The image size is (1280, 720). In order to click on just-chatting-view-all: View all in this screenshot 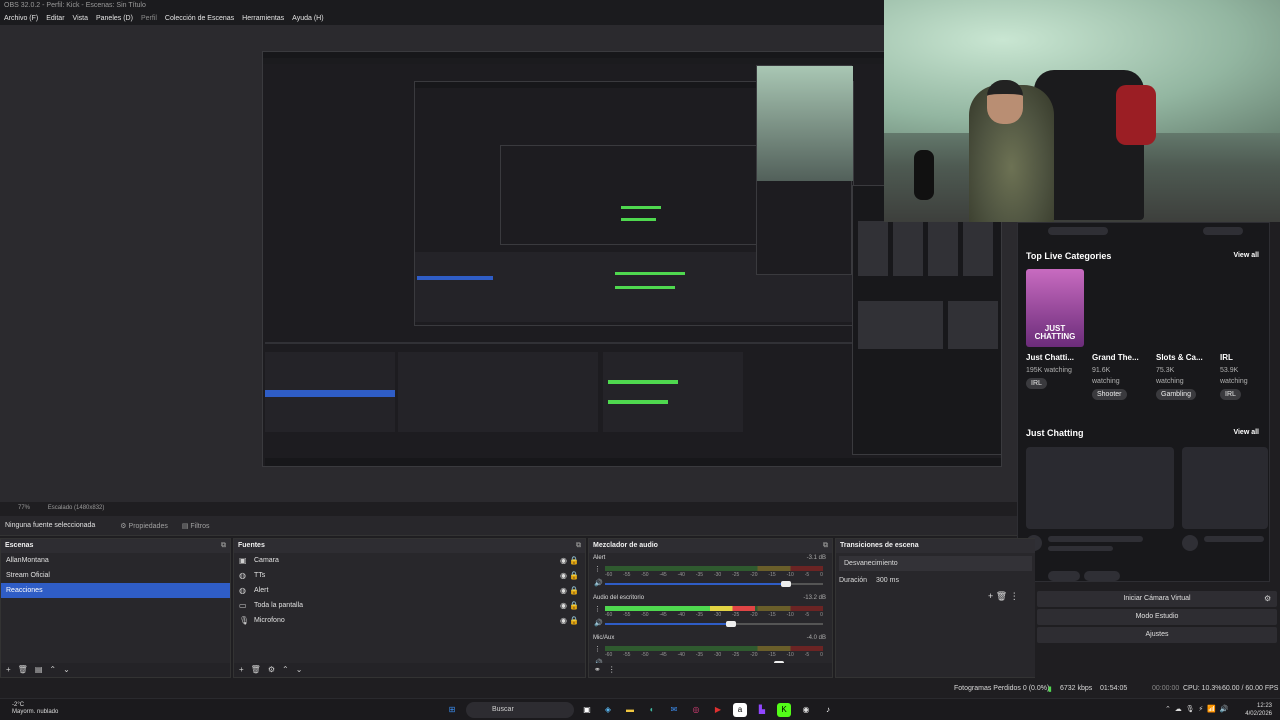, I will do `click(1246, 432)`.